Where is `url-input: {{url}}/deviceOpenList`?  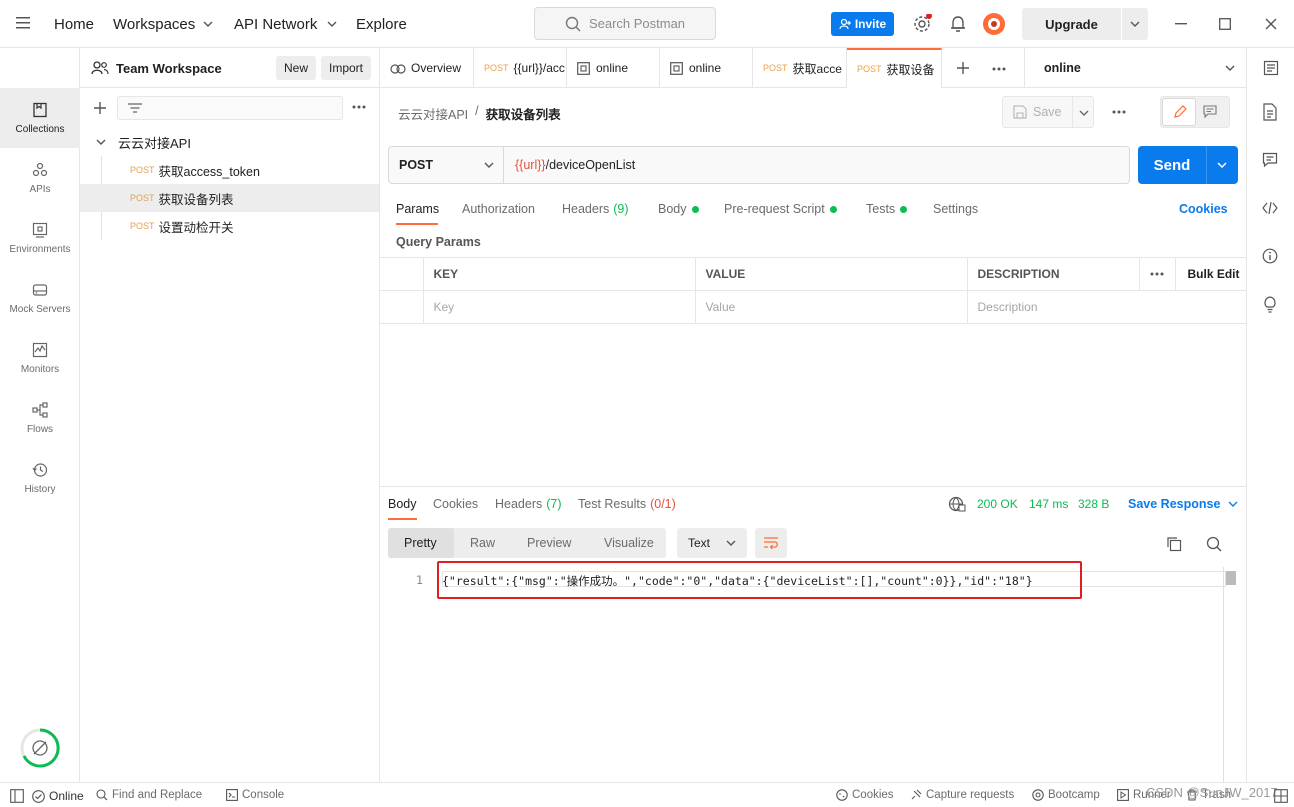 url-input: {{url}}/deviceOpenList is located at coordinates (575, 165).